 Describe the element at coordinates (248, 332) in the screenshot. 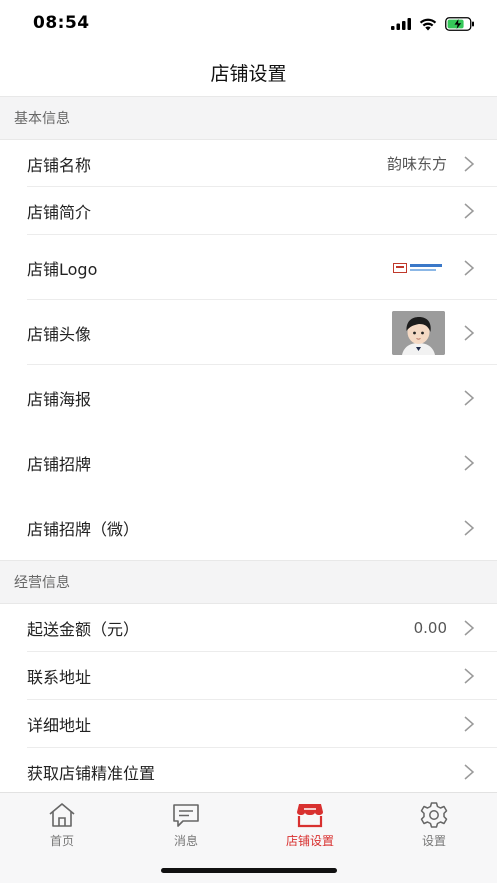

I see `row-shop-avatar: 店铺头像` at that location.